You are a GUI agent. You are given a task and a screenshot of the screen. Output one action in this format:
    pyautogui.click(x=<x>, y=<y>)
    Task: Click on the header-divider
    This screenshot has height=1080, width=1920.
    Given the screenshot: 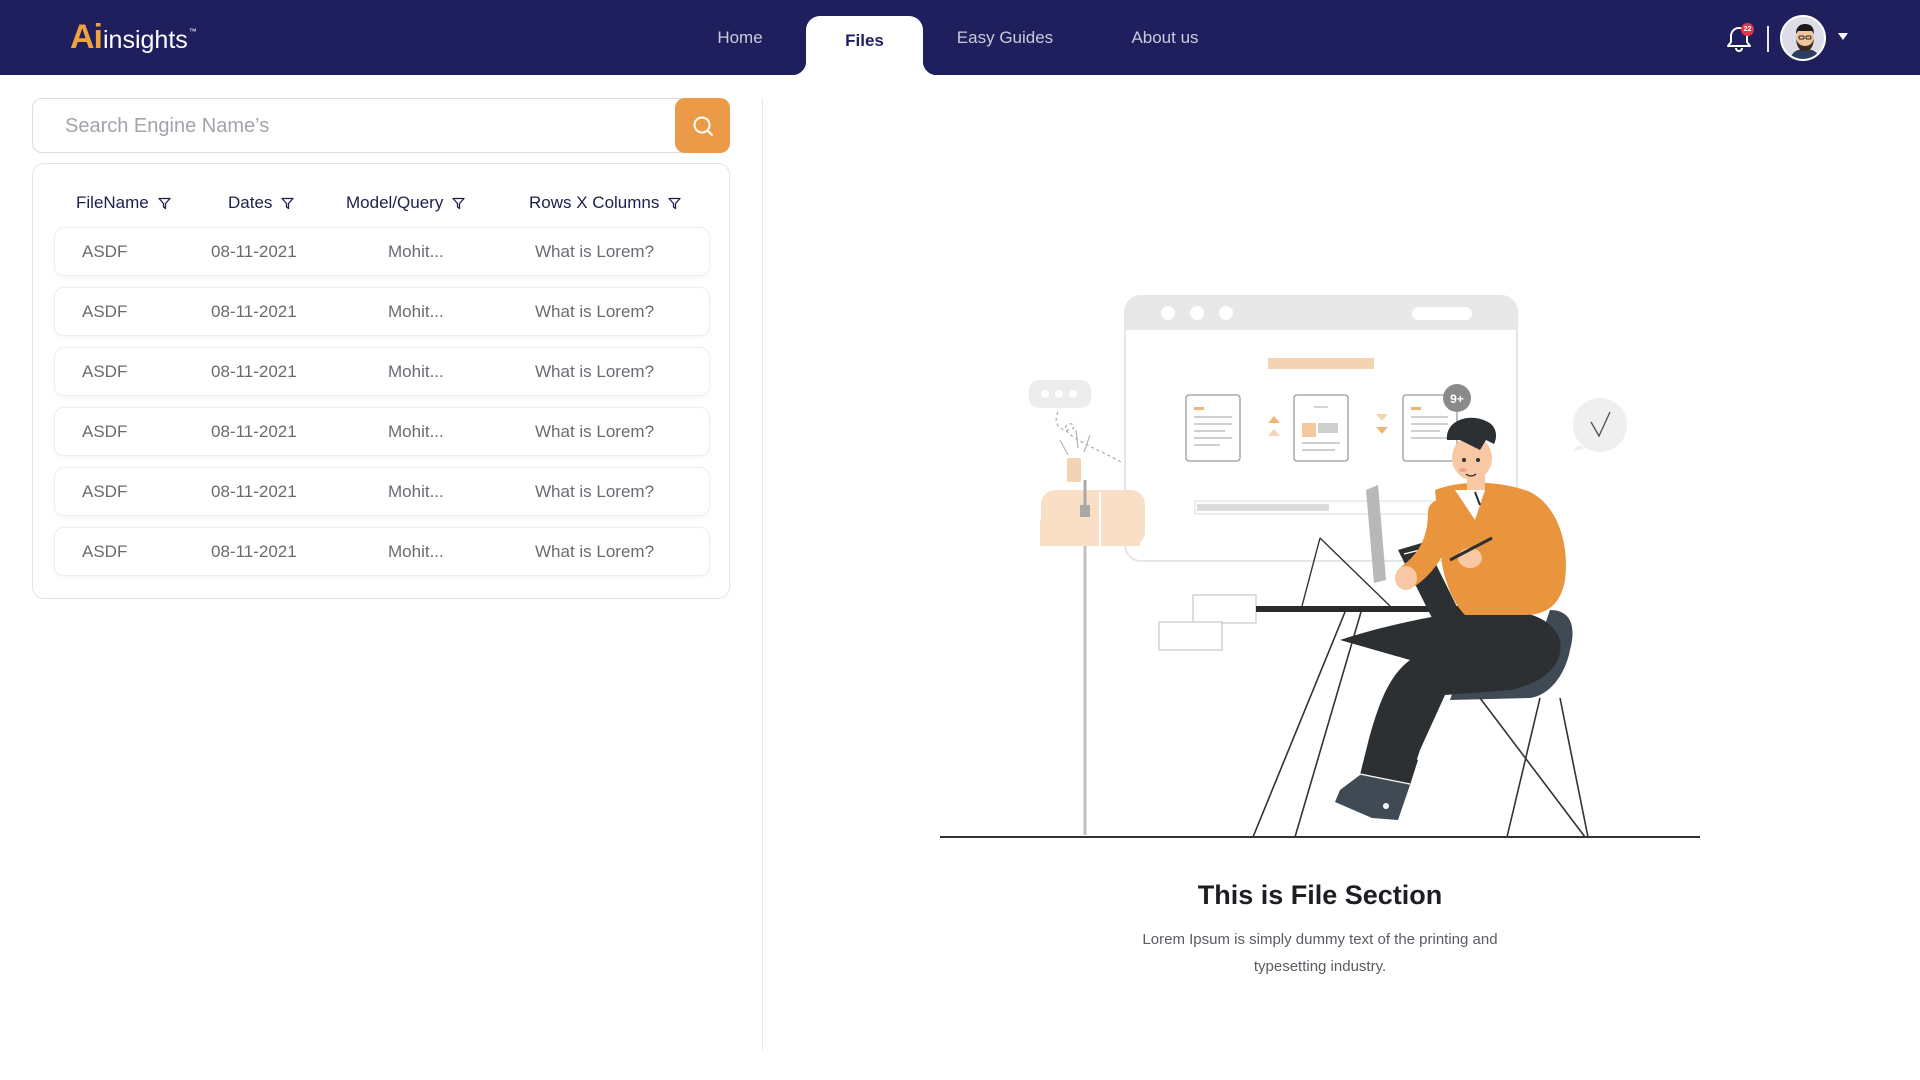 What is the action you would take?
    pyautogui.click(x=1768, y=39)
    